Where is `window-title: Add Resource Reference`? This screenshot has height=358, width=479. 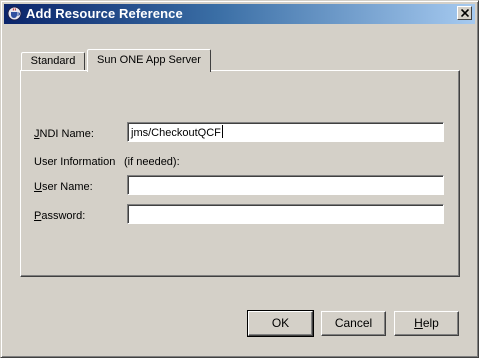 window-title: Add Resource Reference is located at coordinates (104, 13).